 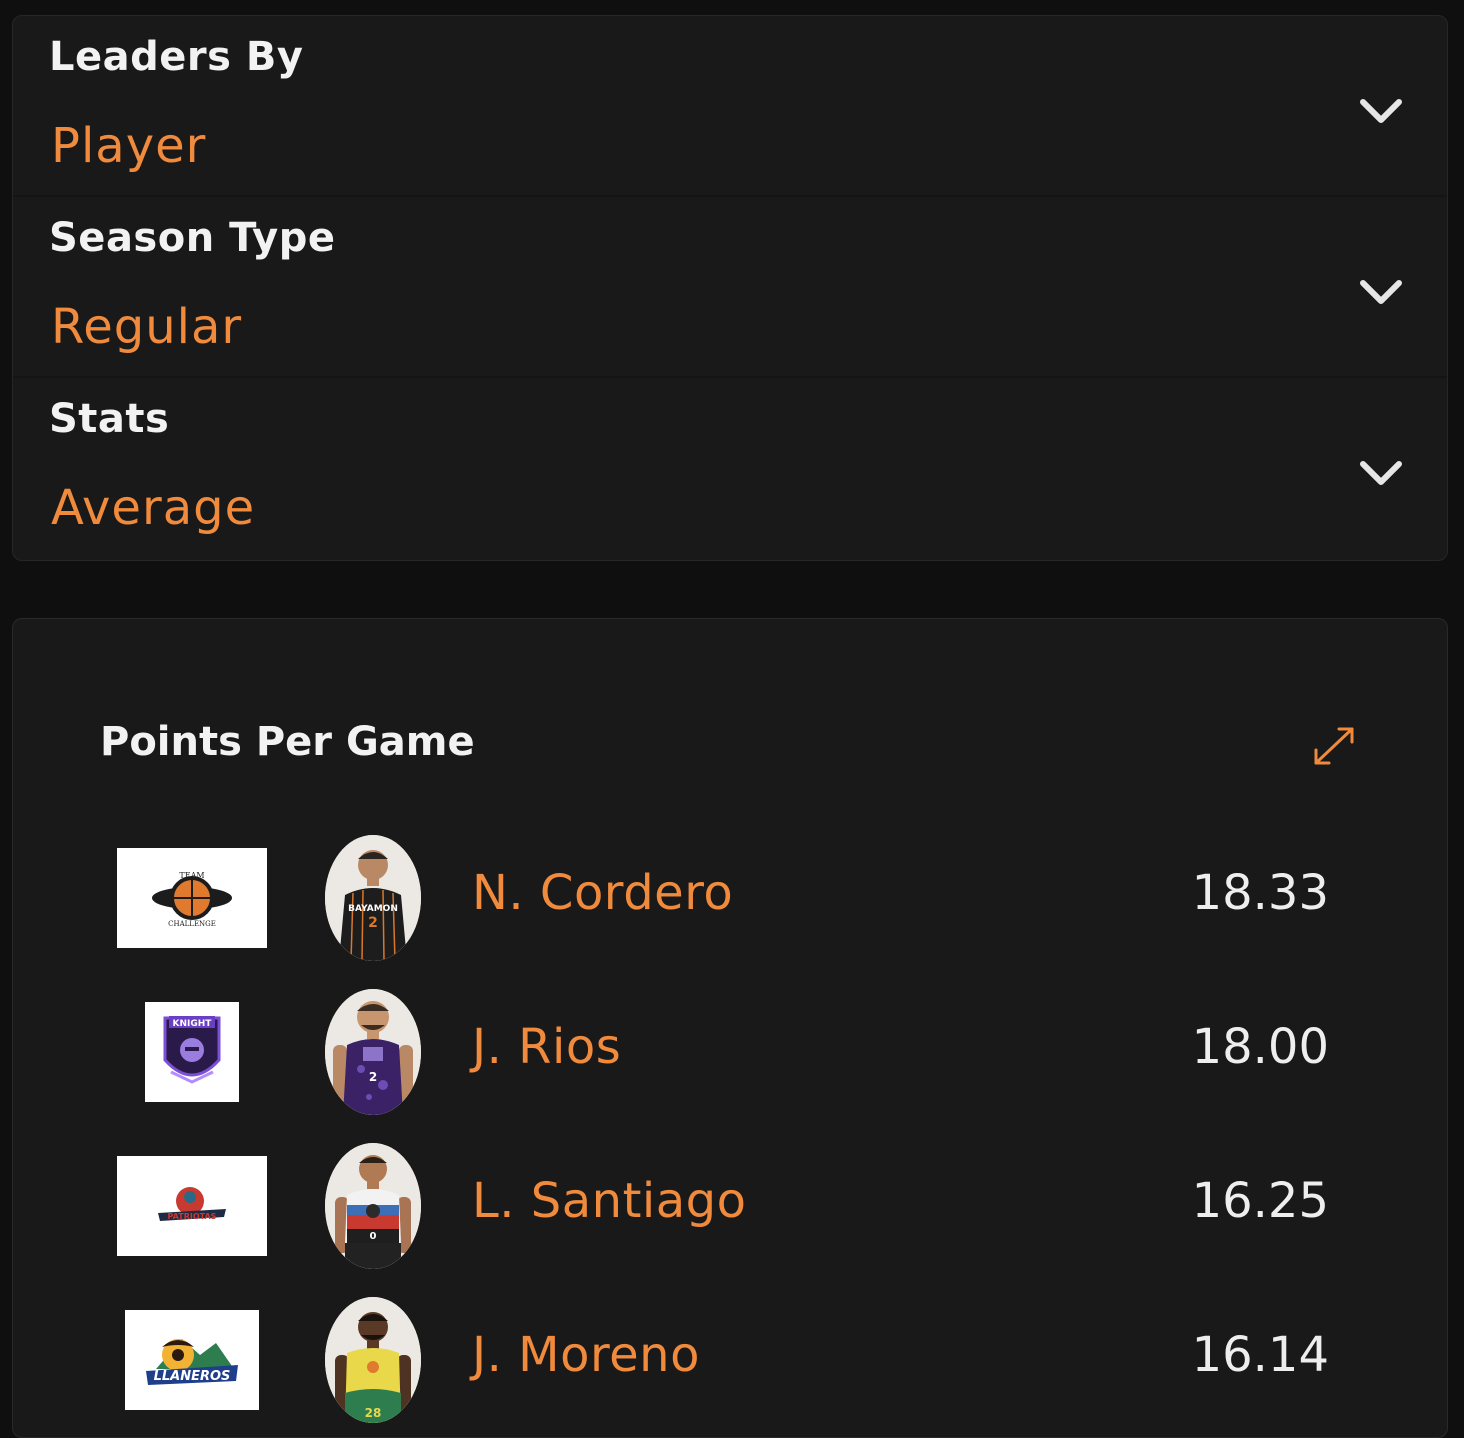 I want to click on filter-label: Stats, so click(x=109, y=419).